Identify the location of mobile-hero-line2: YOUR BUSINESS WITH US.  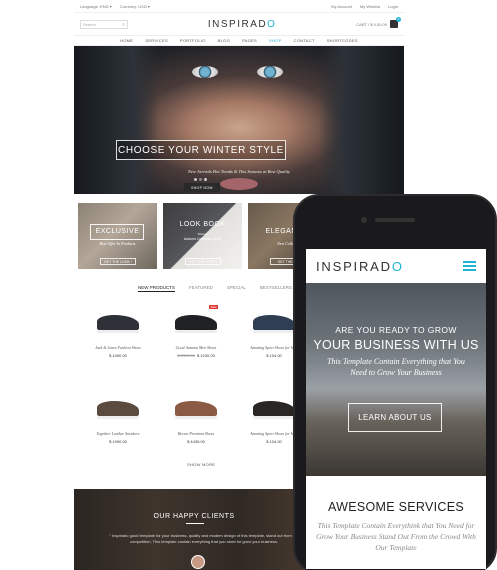
(396, 345).